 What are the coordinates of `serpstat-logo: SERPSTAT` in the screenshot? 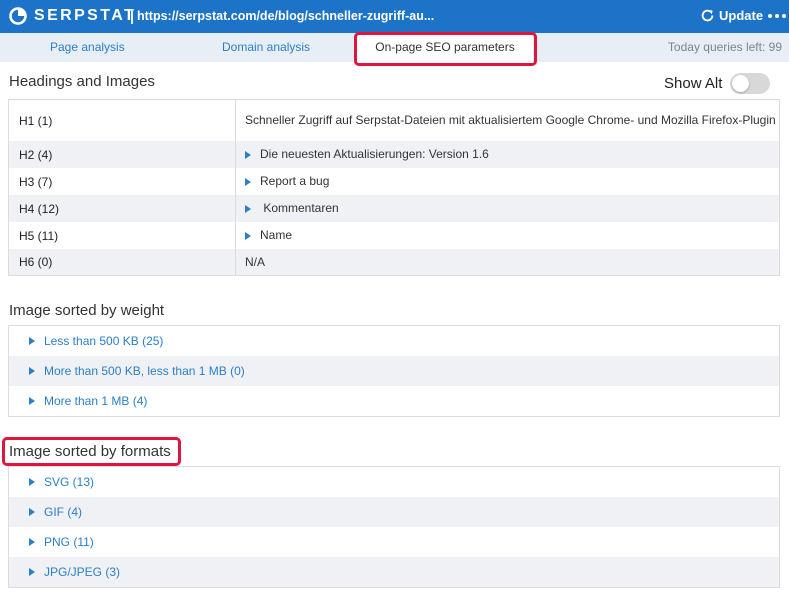 It's located at (72, 16).